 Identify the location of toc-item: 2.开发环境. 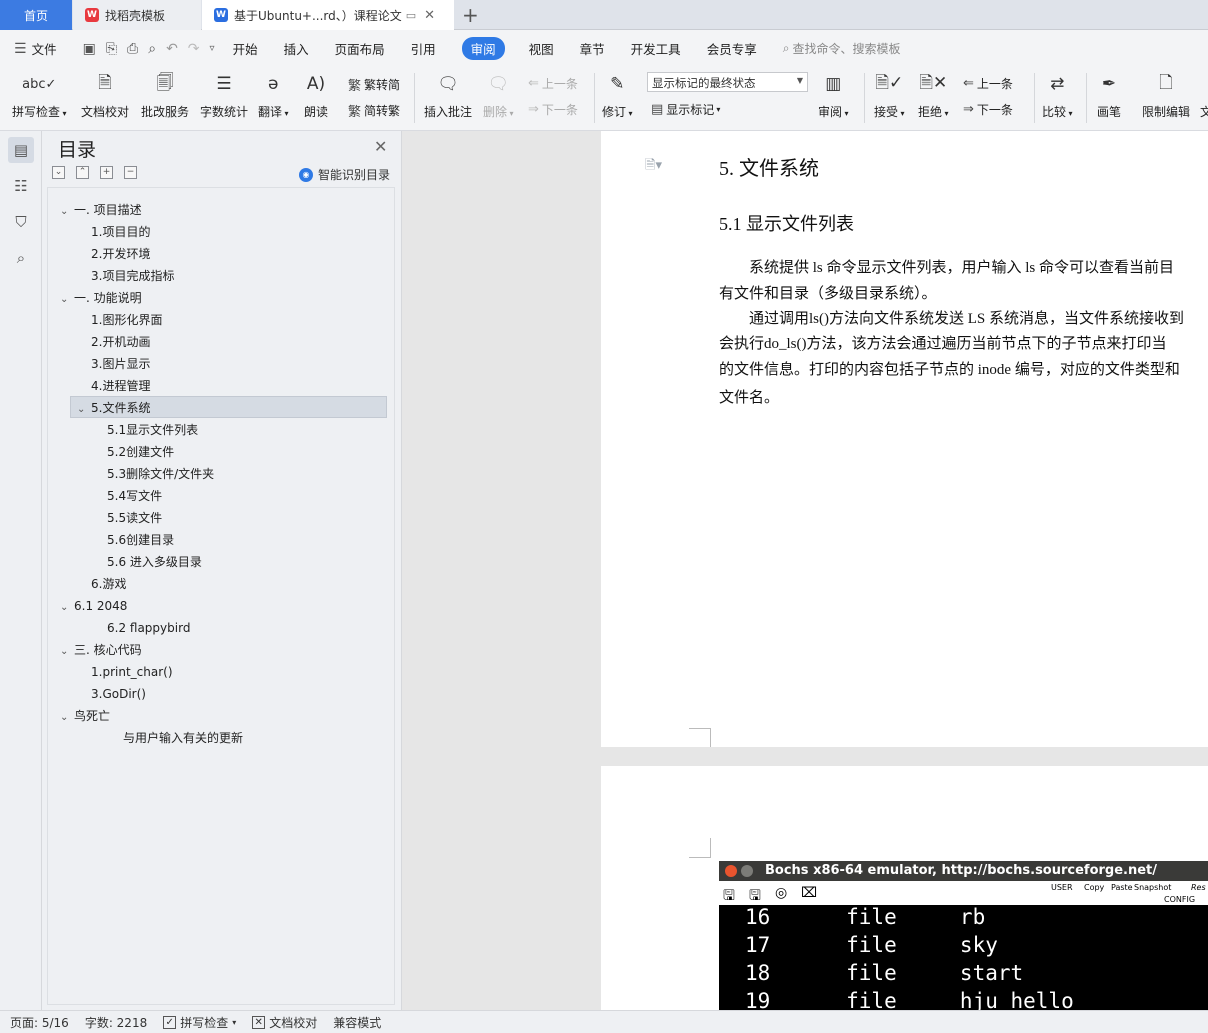
(120, 254).